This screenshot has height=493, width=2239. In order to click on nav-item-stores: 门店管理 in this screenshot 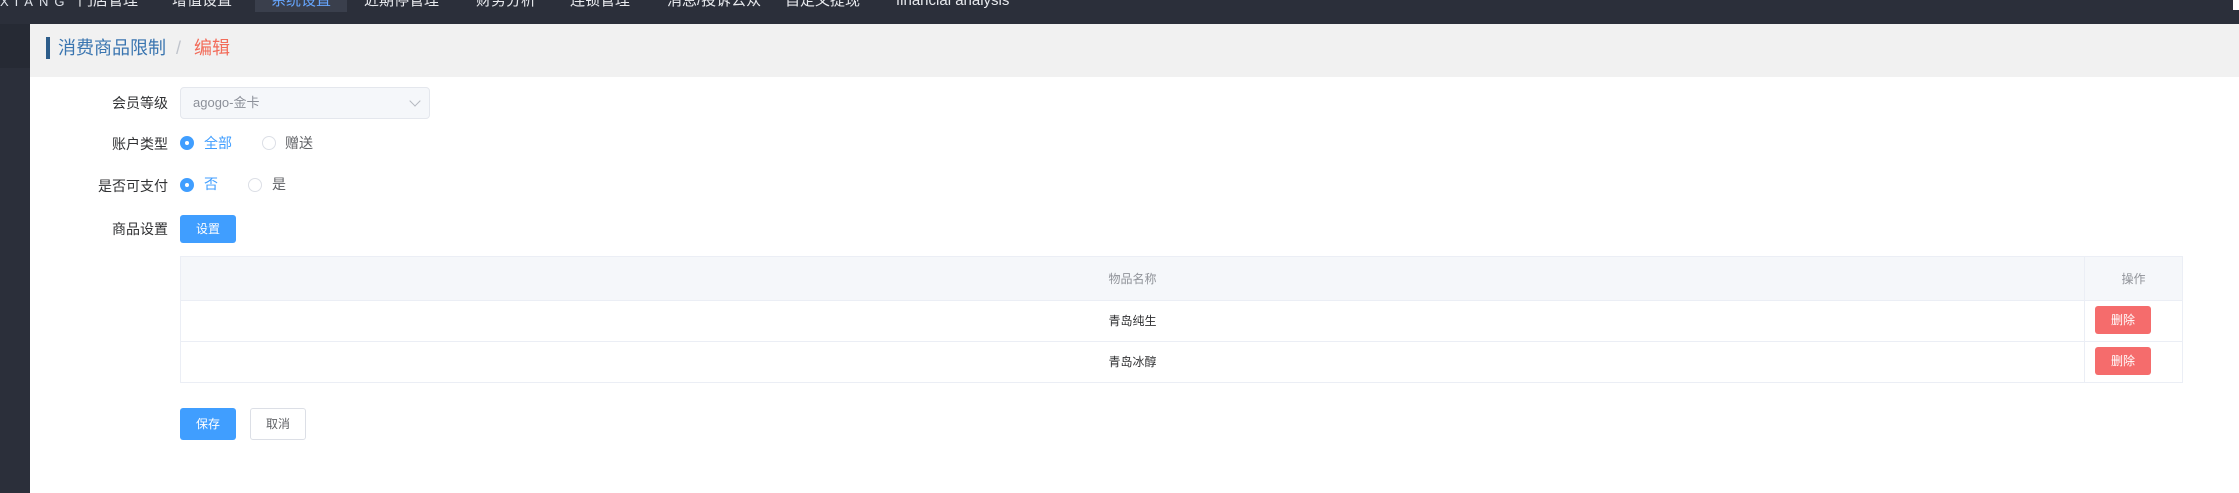, I will do `click(108, 5)`.